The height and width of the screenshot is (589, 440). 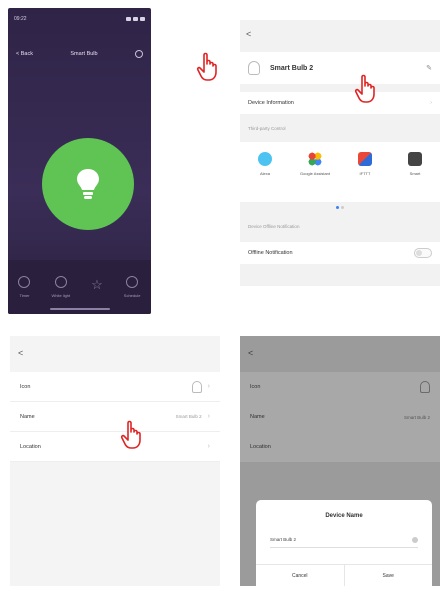 I want to click on tab-schedule: Schedule, so click(x=132, y=287).